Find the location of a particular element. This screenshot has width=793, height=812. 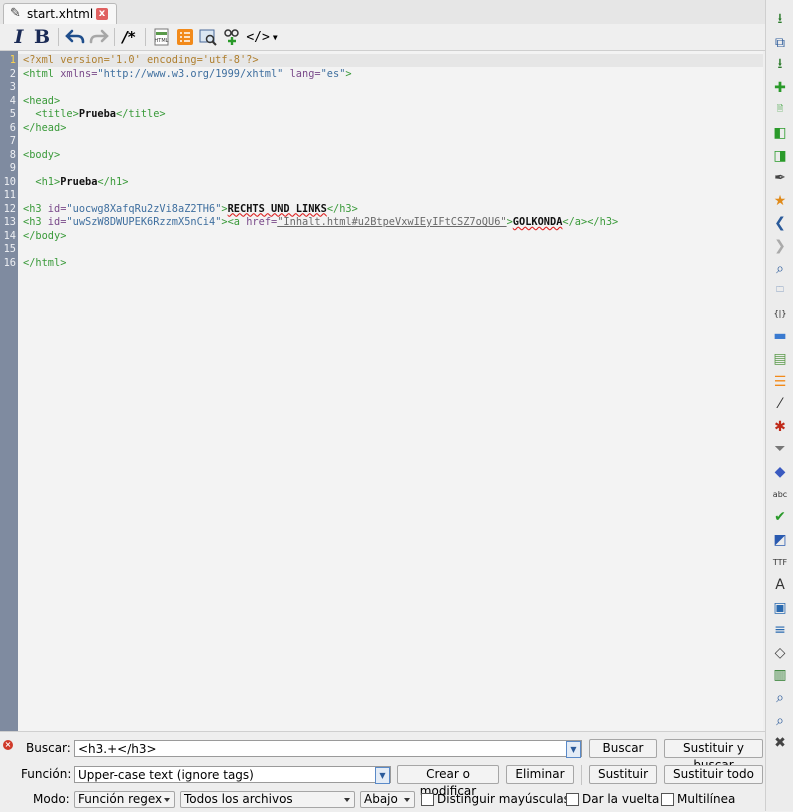

folder-icon: ▬ is located at coordinates (780, 336).